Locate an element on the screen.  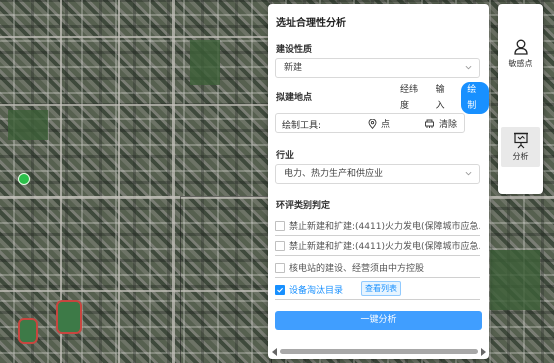
env-rule-item: 核电站的建设、经营须由中方控股 is located at coordinates (377, 268).